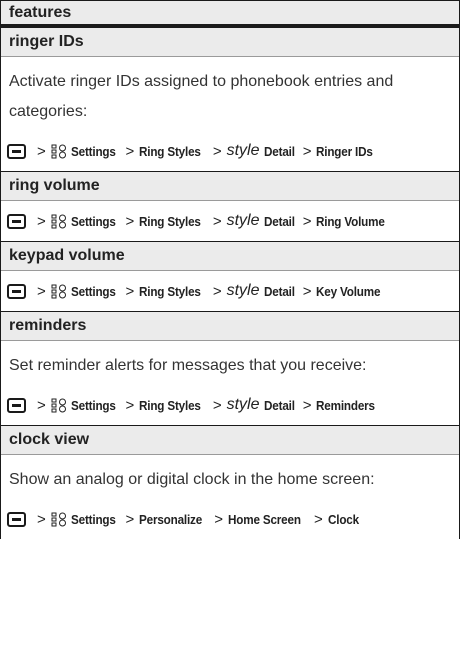 This screenshot has height=655, width=462. What do you see at coordinates (345, 151) in the screenshot?
I see `path-step: Ringer IDs` at bounding box center [345, 151].